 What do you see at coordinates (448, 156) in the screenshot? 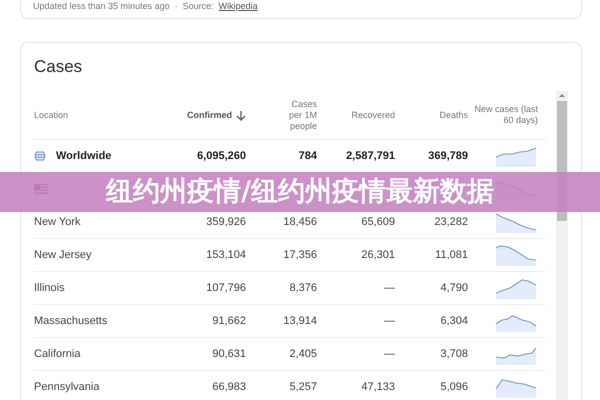
I see `deaths-cell: 369,789` at bounding box center [448, 156].